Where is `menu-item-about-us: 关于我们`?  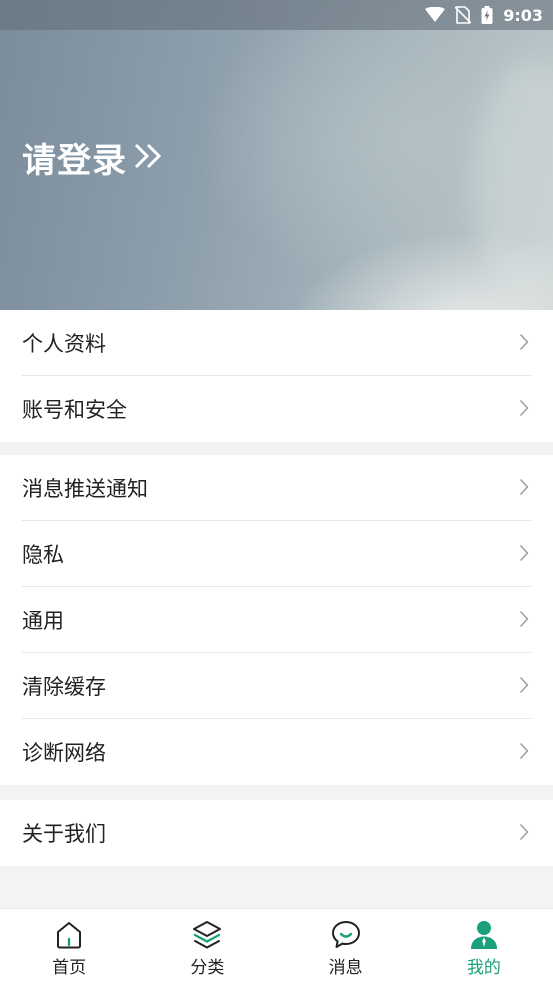
menu-item-about-us: 关于我们 is located at coordinates (276, 833).